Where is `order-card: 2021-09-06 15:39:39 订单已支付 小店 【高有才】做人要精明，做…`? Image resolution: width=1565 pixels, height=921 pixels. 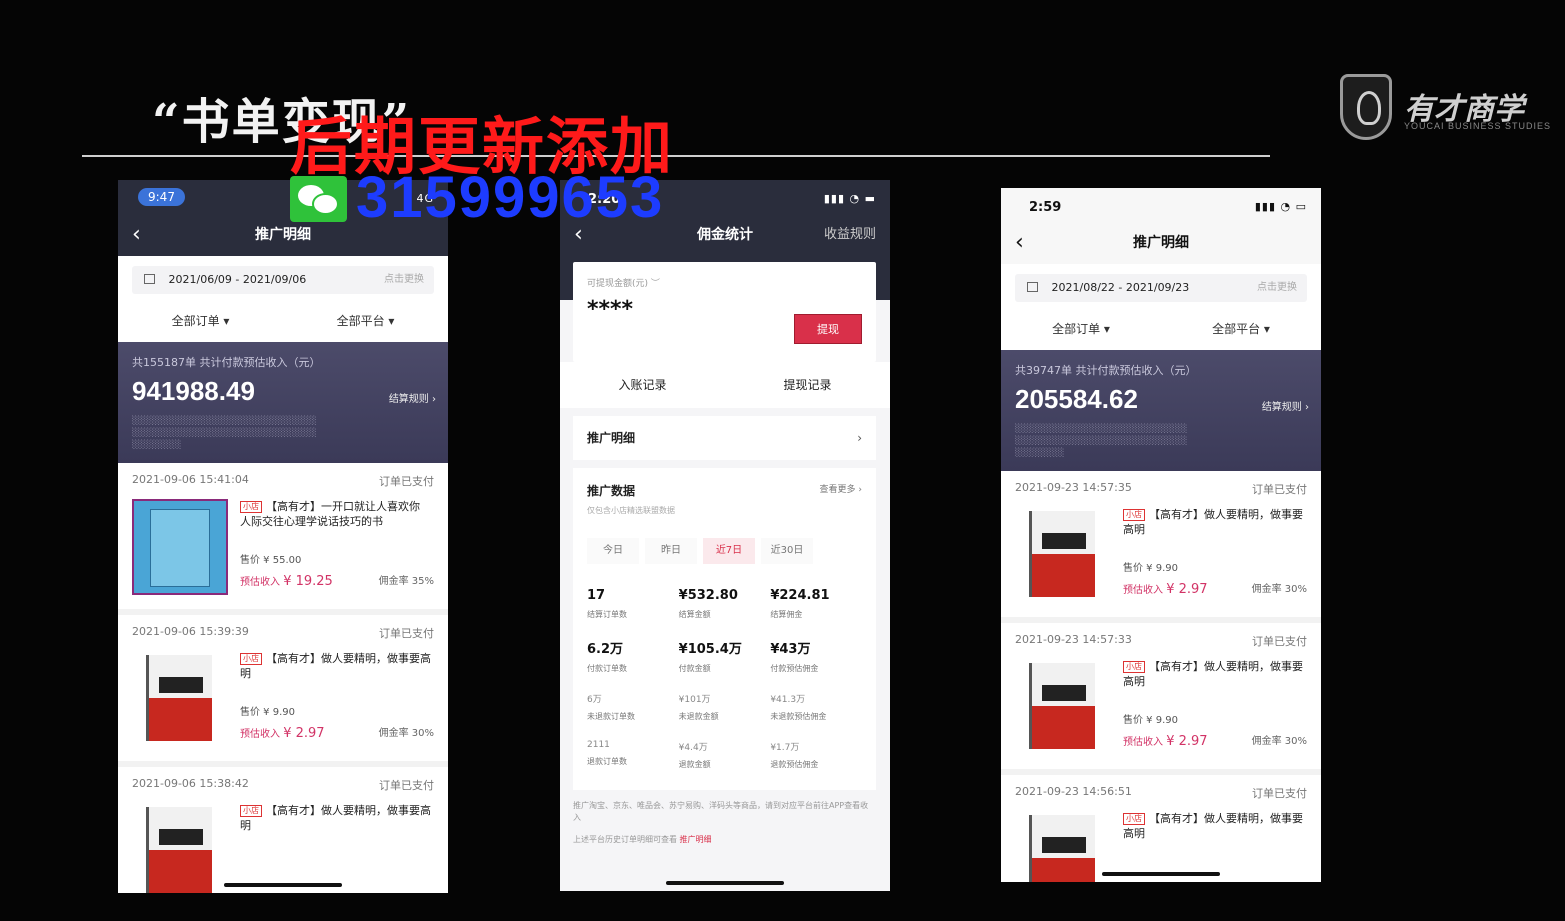 order-card: 2021-09-06 15:39:39 订单已支付 小店 【高有才】做人要精明，做… is located at coordinates (283, 691).